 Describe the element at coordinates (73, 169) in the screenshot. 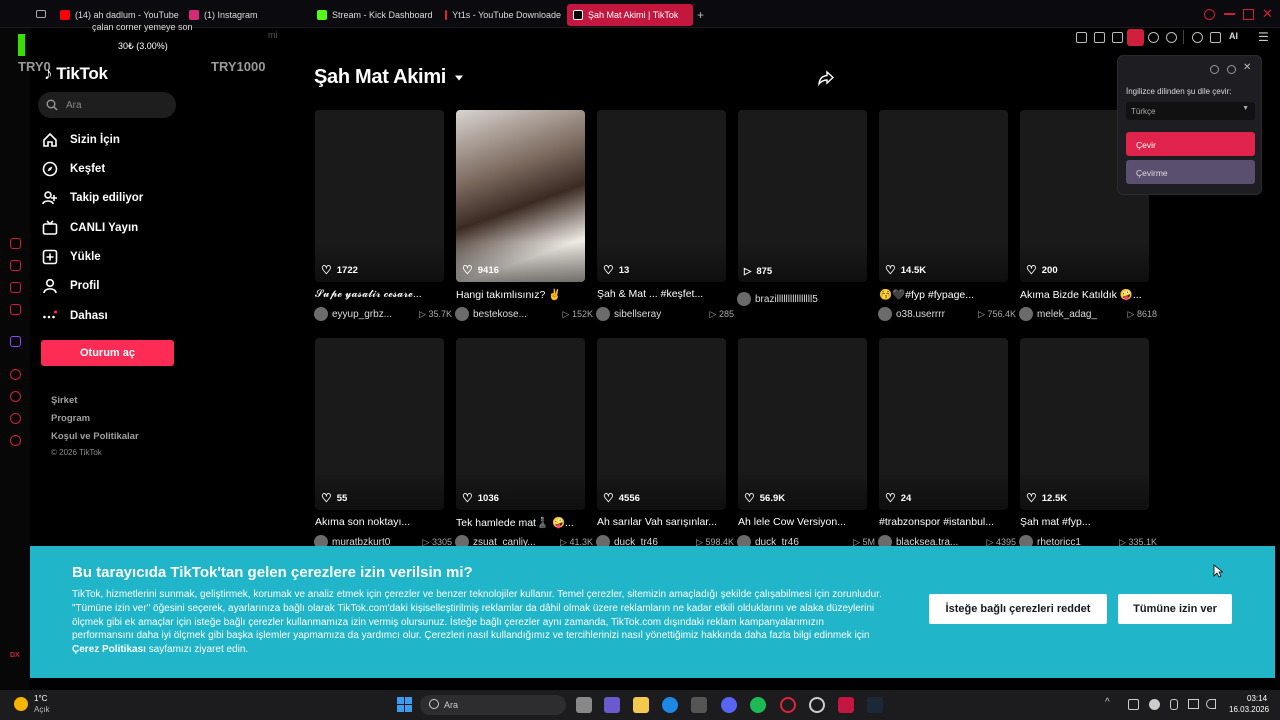

I see `nav-explore: Keşfet` at that location.